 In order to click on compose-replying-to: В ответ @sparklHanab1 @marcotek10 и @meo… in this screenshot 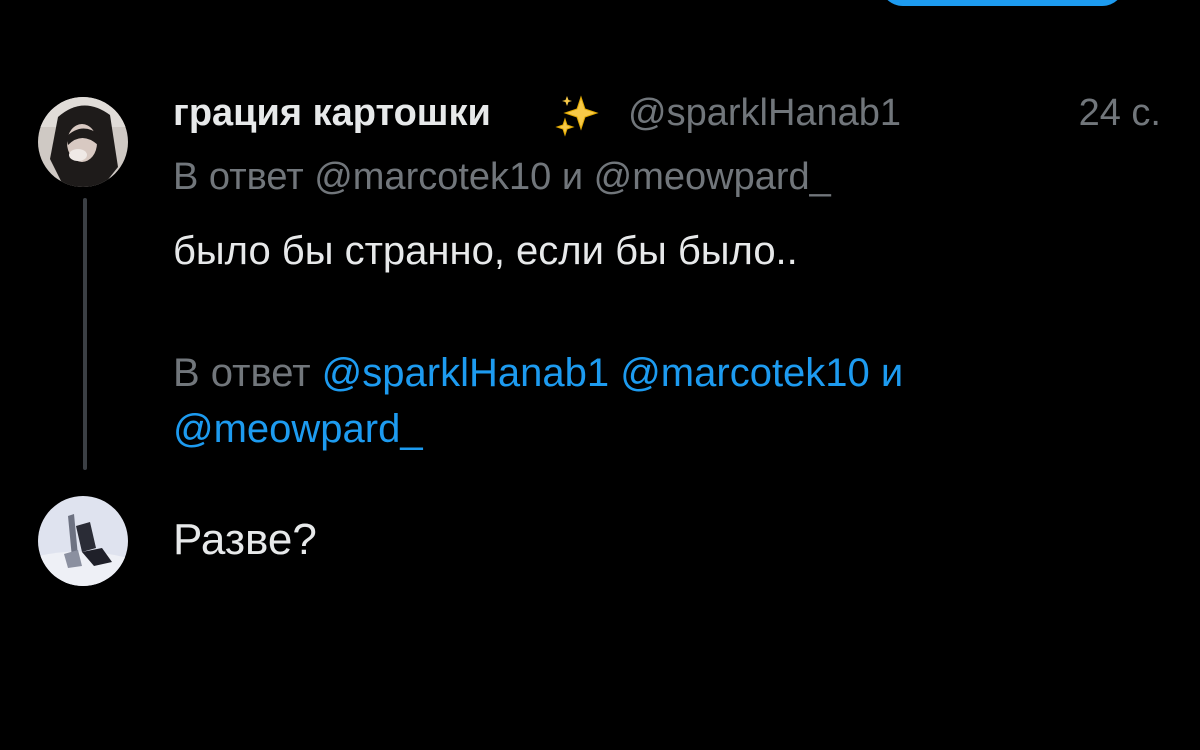, I will do `click(638, 401)`.